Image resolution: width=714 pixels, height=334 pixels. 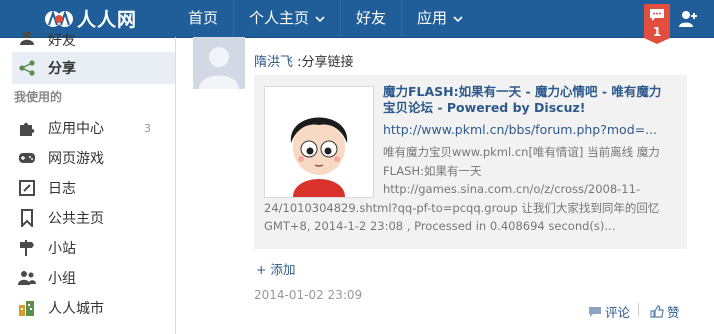 I want to click on description-line: 唯有魔力宝贝www.pkml.cn[唯有情谊] 当前离线 魔力, so click(x=521, y=152).